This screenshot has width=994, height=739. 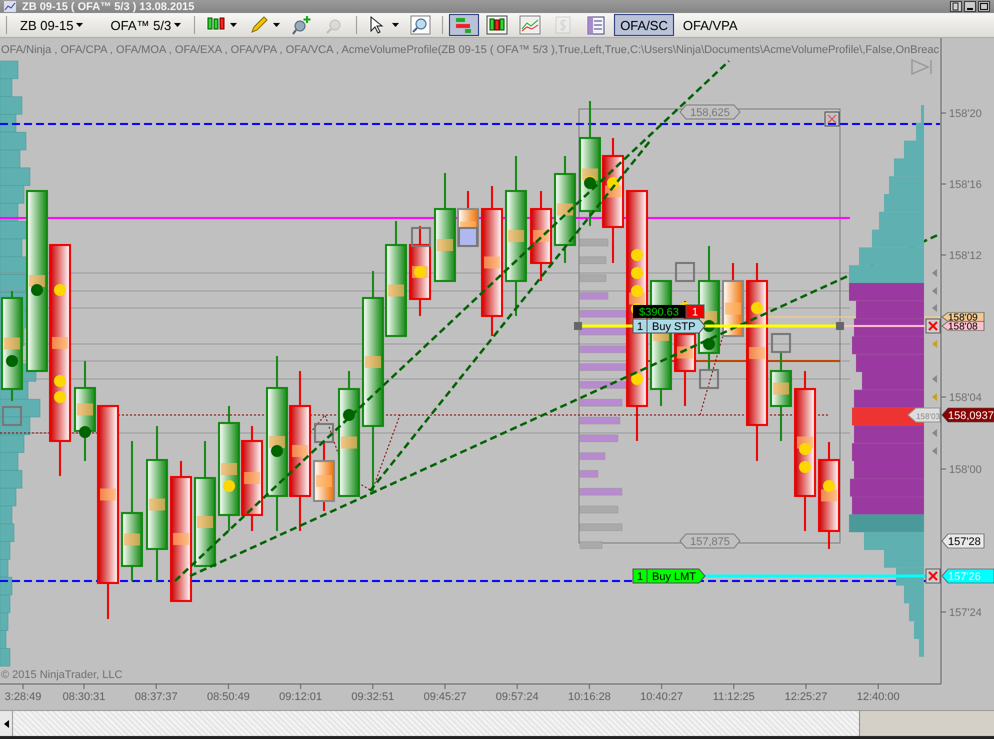 I want to click on position-label: 1, so click(x=695, y=311).